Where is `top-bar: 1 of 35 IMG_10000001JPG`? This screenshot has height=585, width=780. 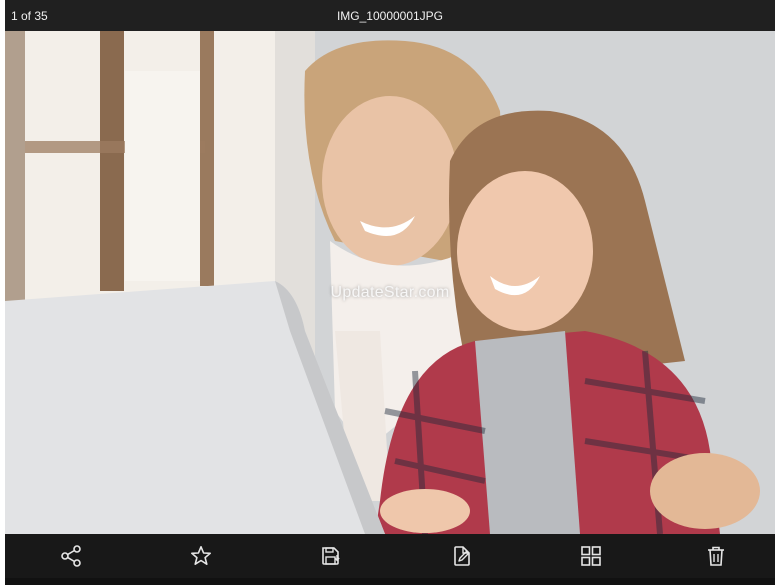
top-bar: 1 of 35 IMG_10000001JPG is located at coordinates (390, 15).